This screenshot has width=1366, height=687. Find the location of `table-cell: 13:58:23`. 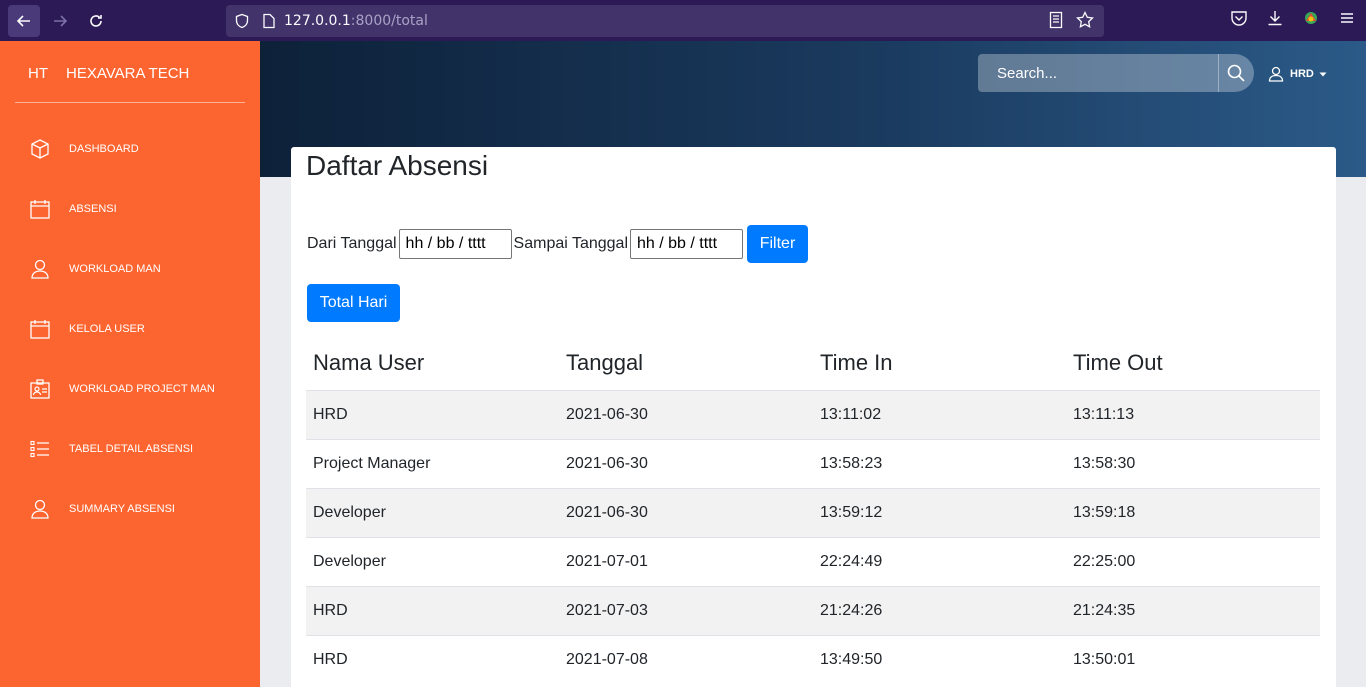

table-cell: 13:58:23 is located at coordinates (939, 463).